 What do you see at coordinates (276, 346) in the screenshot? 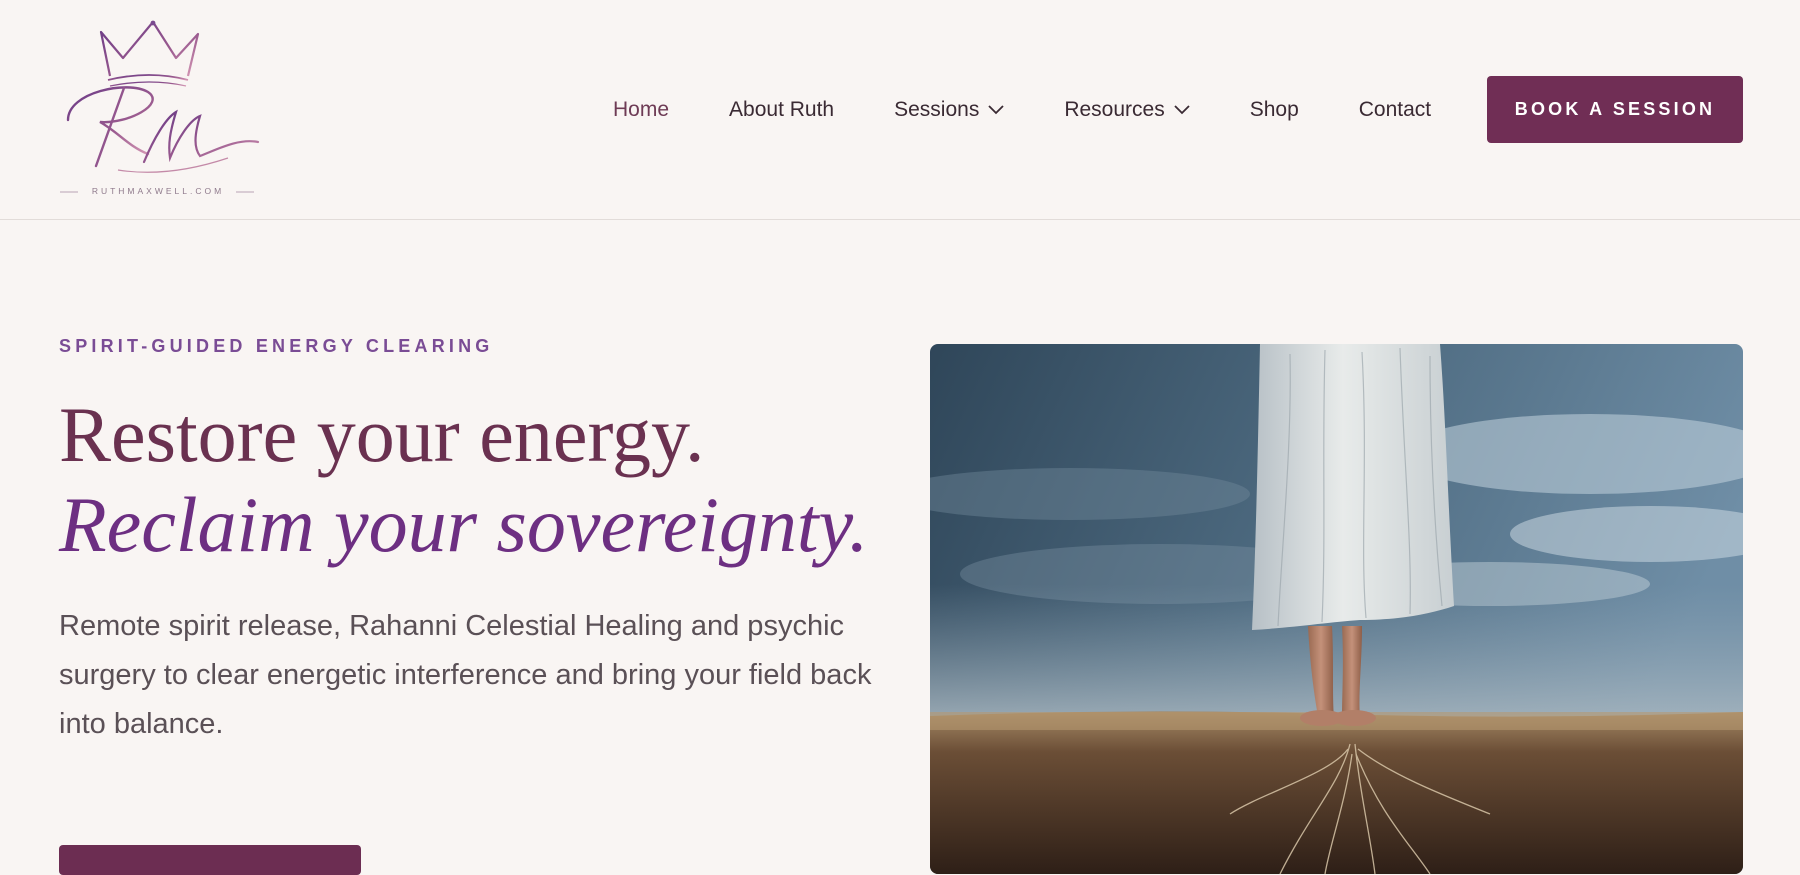
I see `hero-eyebrow: SPIRIT-GUIDED ENERGY CLEARING` at bounding box center [276, 346].